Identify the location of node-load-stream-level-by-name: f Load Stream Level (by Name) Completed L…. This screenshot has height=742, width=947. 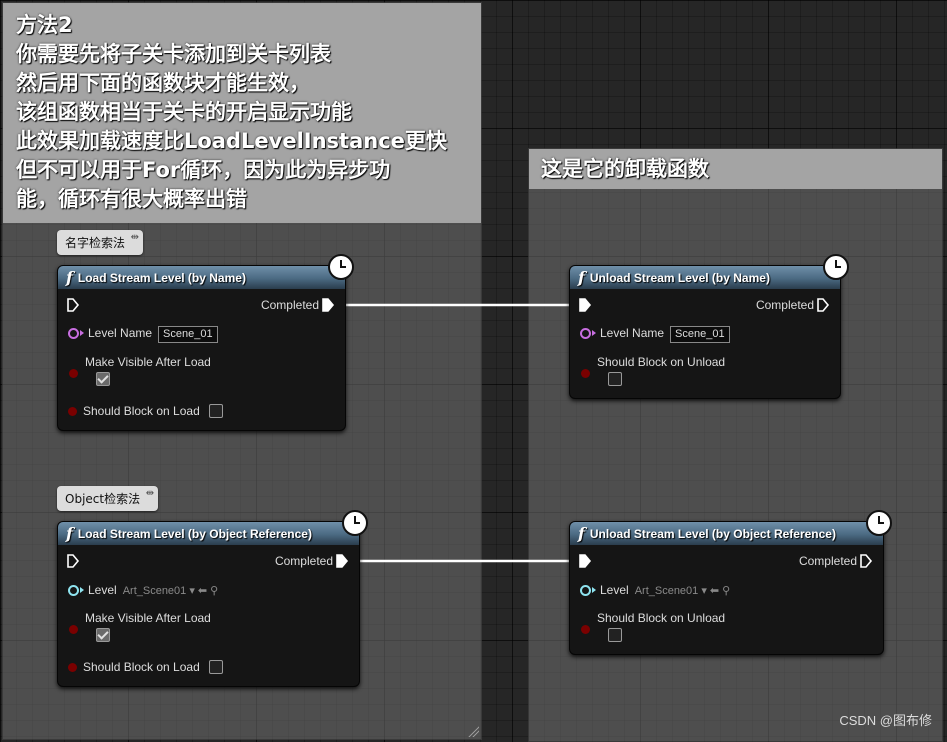
(205, 342).